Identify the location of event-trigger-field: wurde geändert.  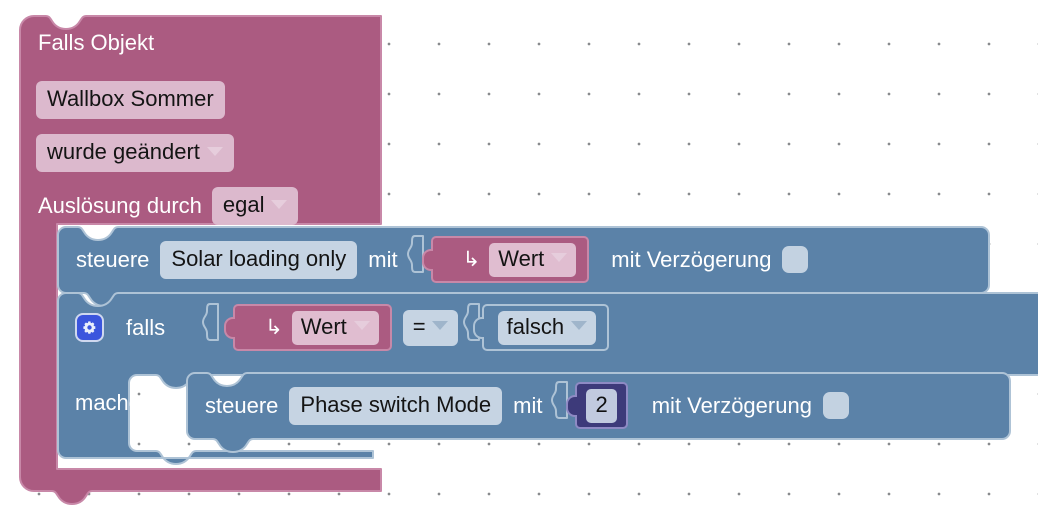
(135, 153).